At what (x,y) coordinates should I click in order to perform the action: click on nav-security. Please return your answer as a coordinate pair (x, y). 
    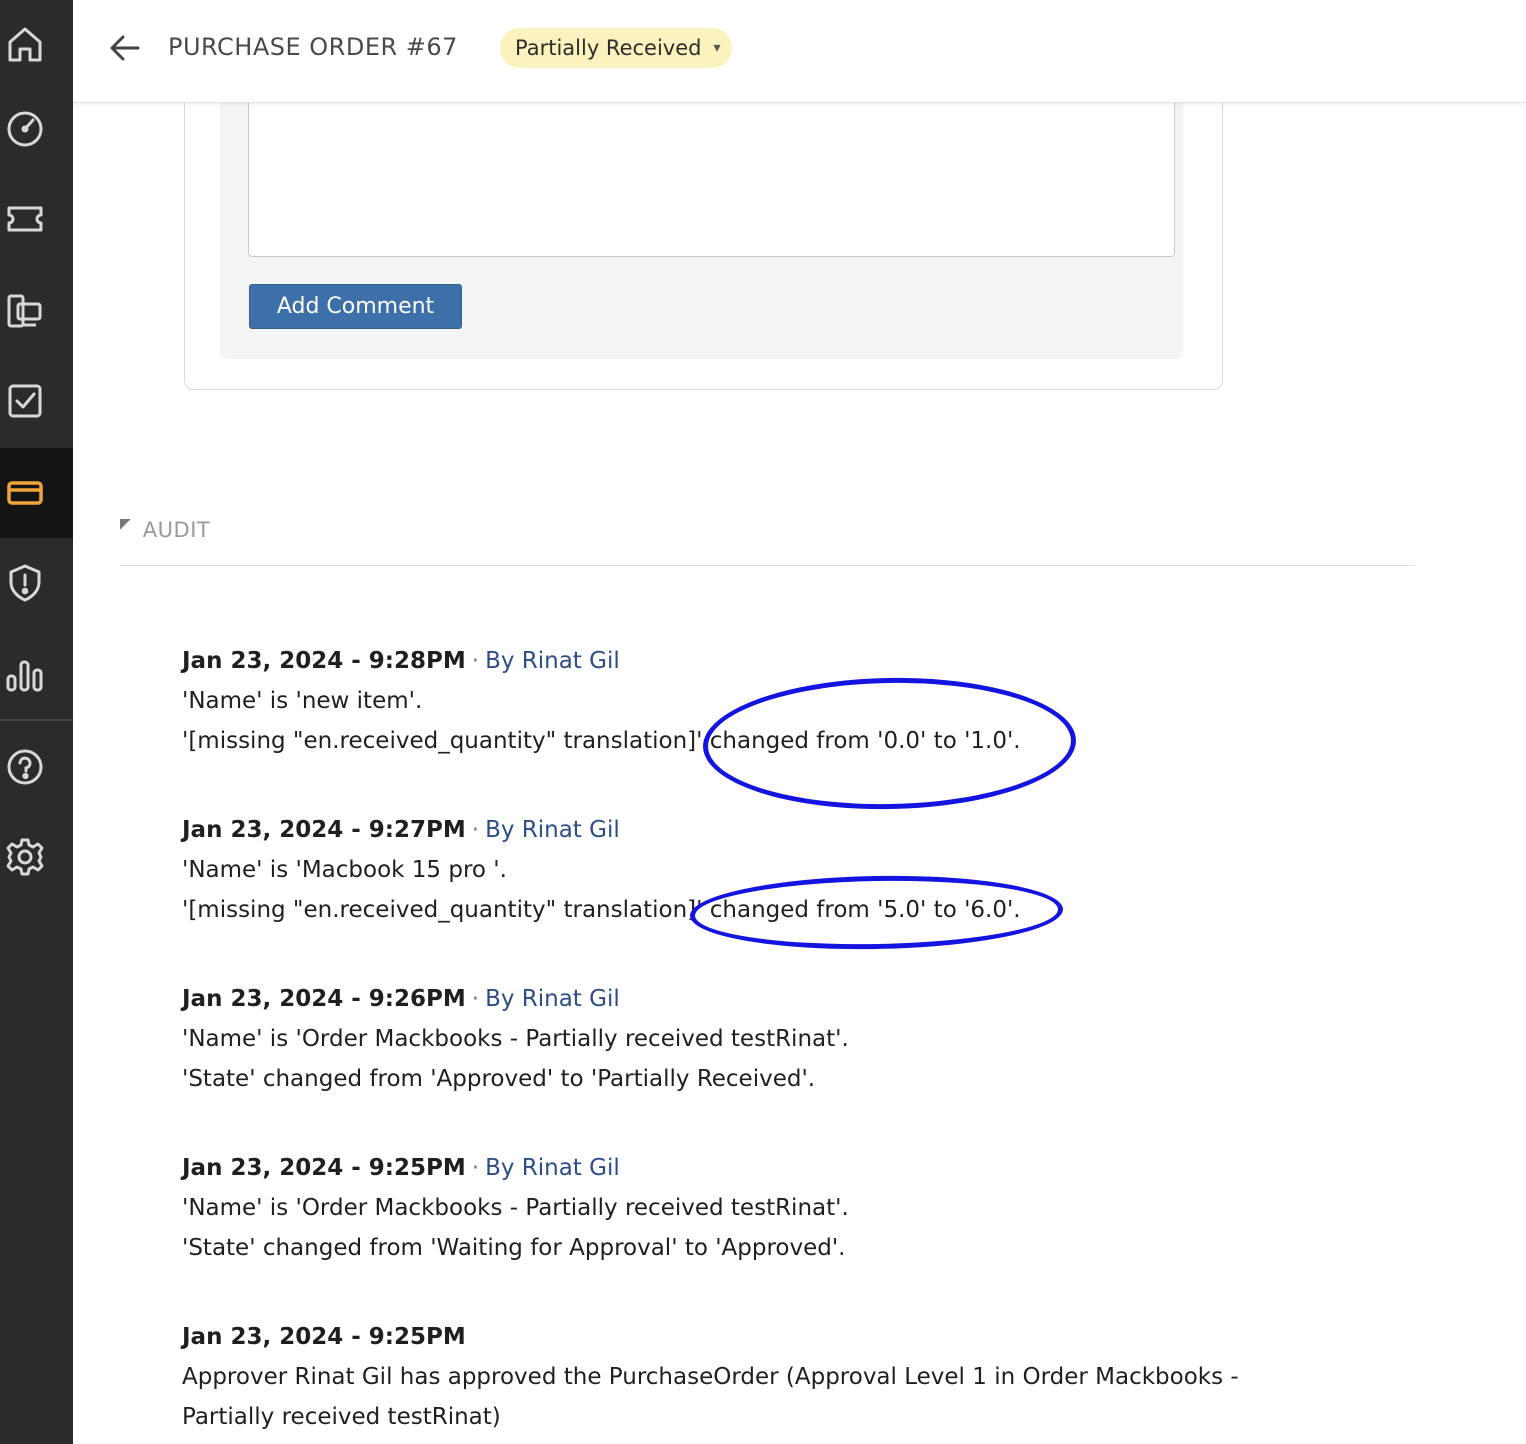
    Looking at the image, I should click on (36, 583).